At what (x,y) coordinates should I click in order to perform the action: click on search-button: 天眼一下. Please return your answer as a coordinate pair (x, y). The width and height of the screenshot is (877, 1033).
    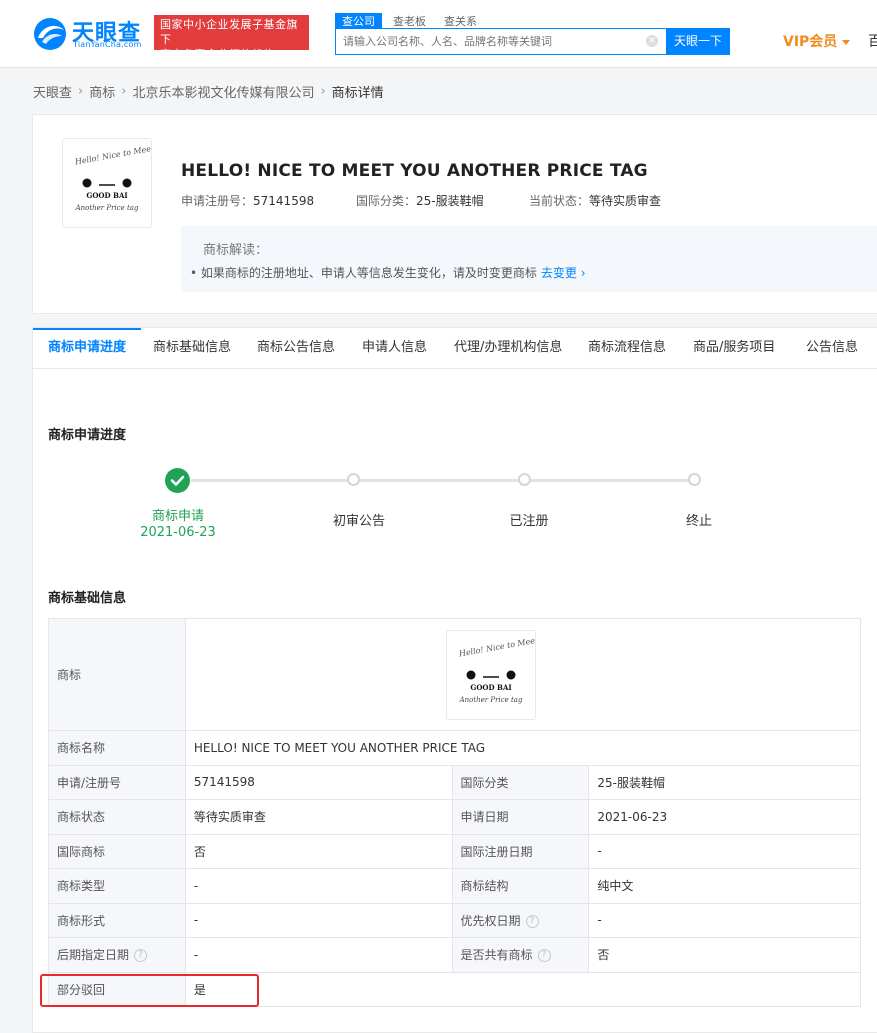
    Looking at the image, I should click on (698, 41).